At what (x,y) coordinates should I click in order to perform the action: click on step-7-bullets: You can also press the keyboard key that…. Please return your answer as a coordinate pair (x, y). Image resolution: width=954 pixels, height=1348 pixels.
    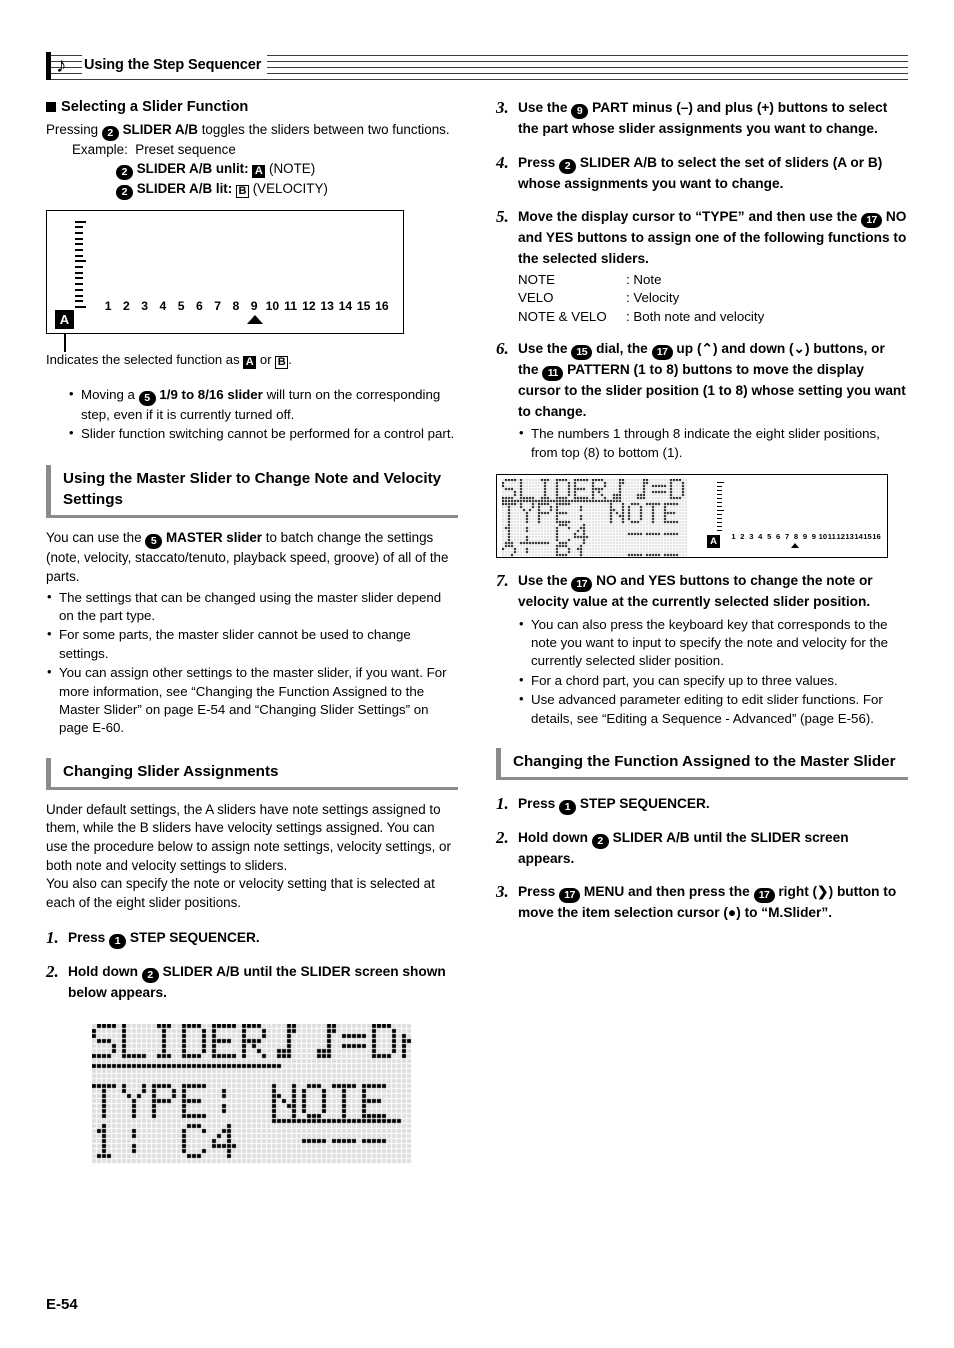
    Looking at the image, I should click on (713, 671).